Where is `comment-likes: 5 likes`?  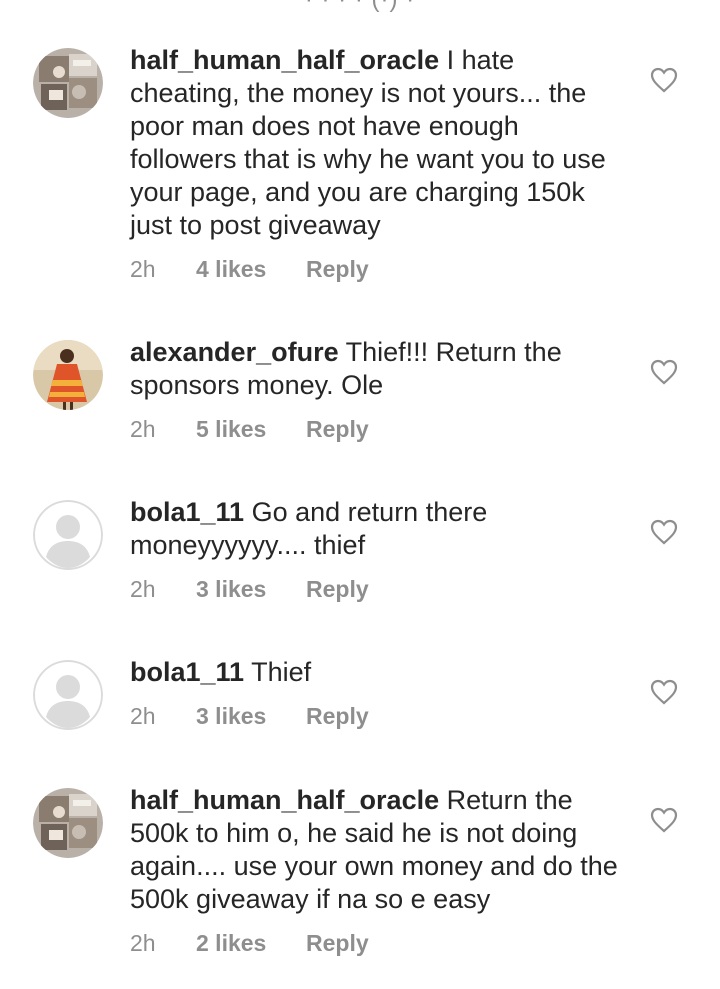 comment-likes: 5 likes is located at coordinates (231, 429).